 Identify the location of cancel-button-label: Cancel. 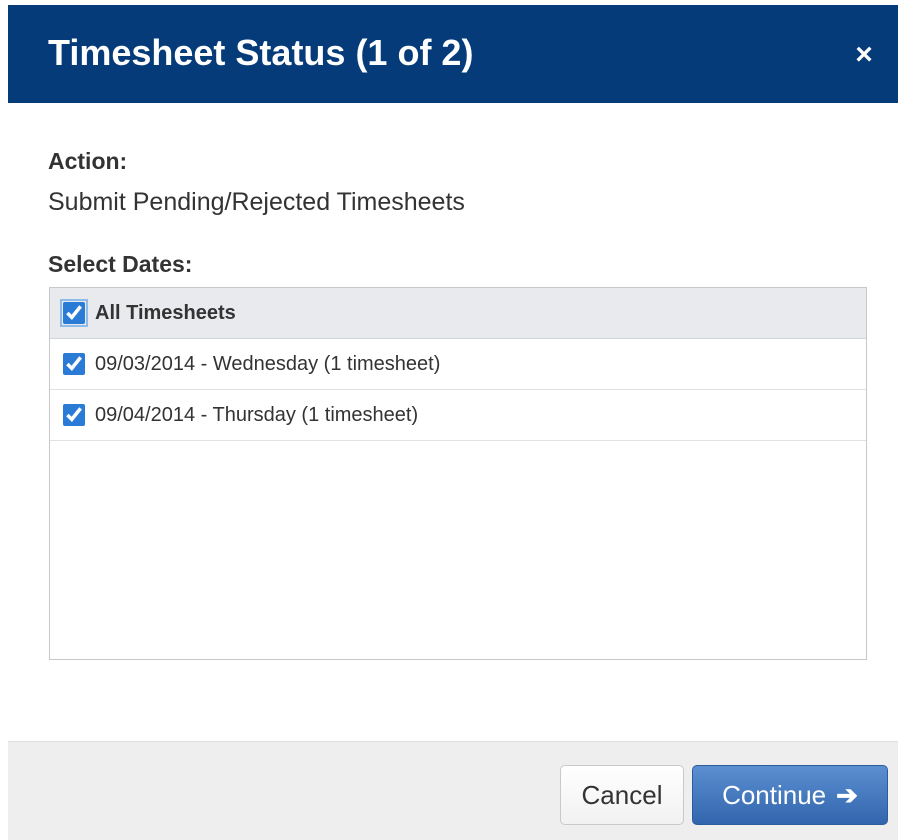
(622, 794).